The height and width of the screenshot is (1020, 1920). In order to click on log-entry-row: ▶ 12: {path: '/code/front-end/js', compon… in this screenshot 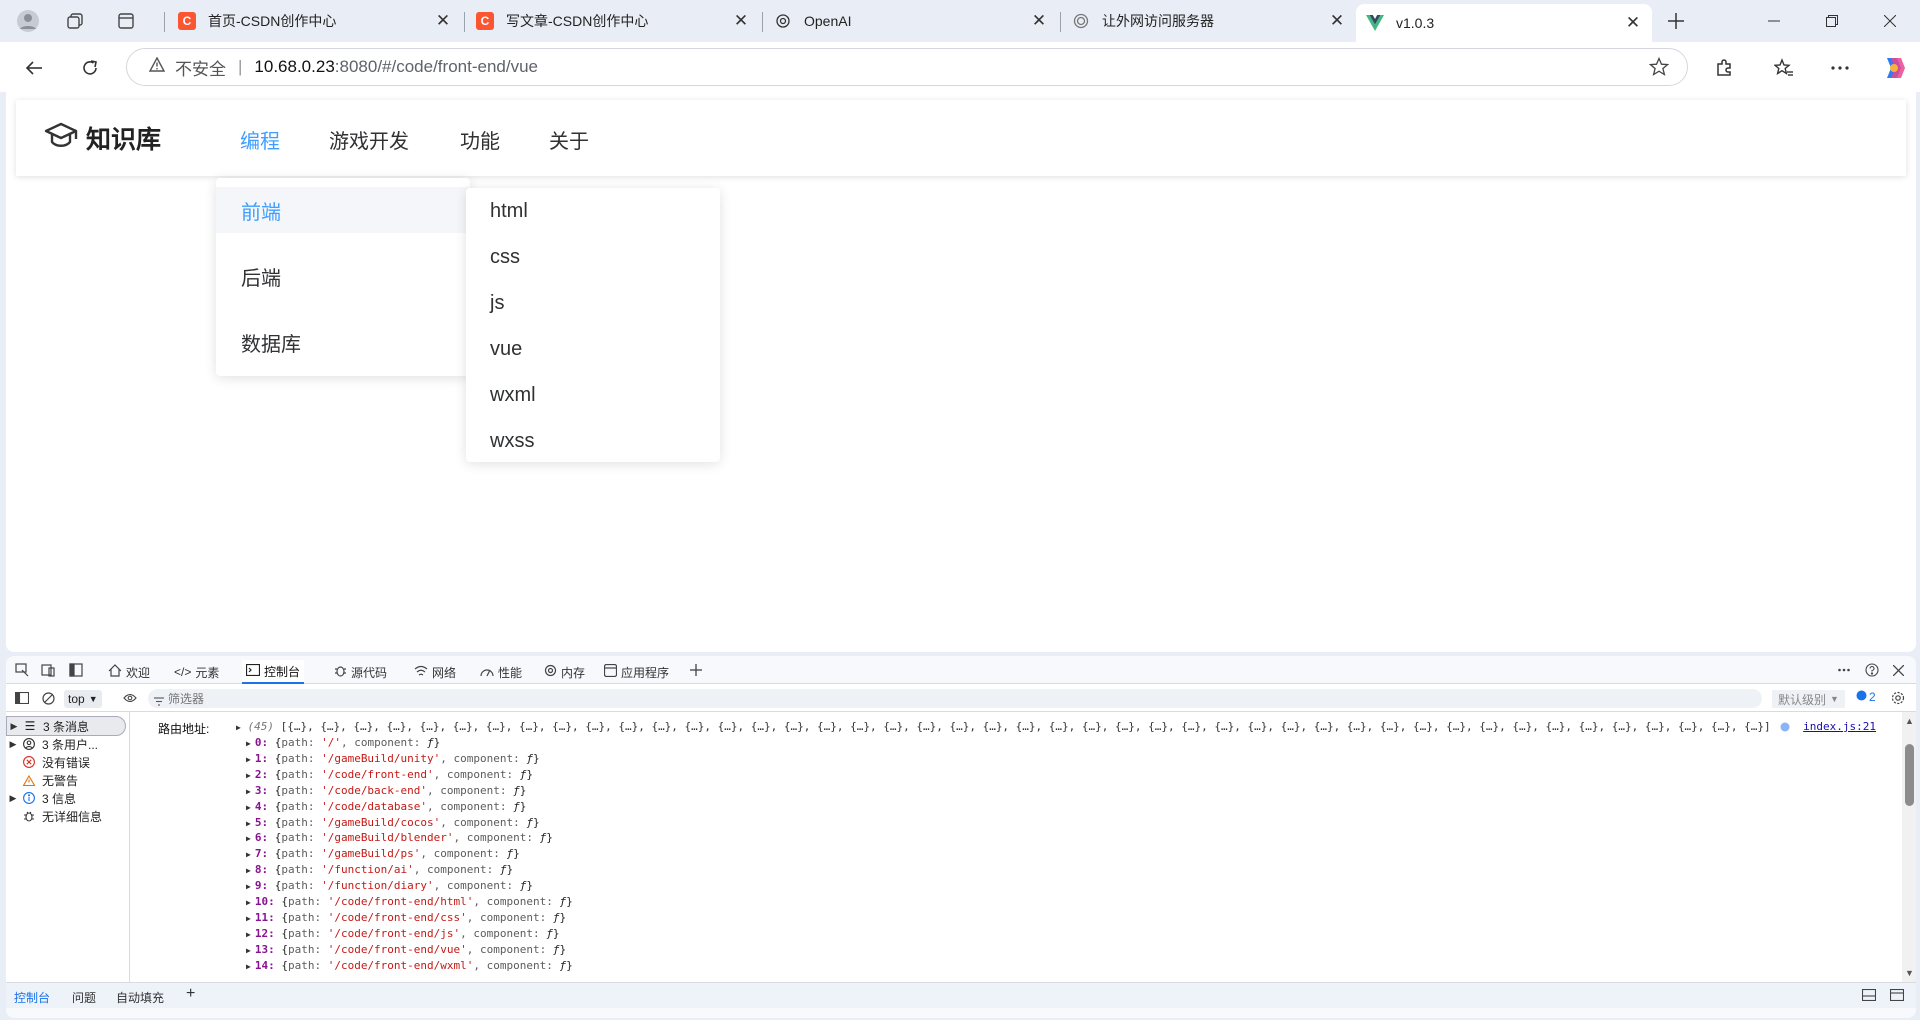, I will do `click(403, 933)`.